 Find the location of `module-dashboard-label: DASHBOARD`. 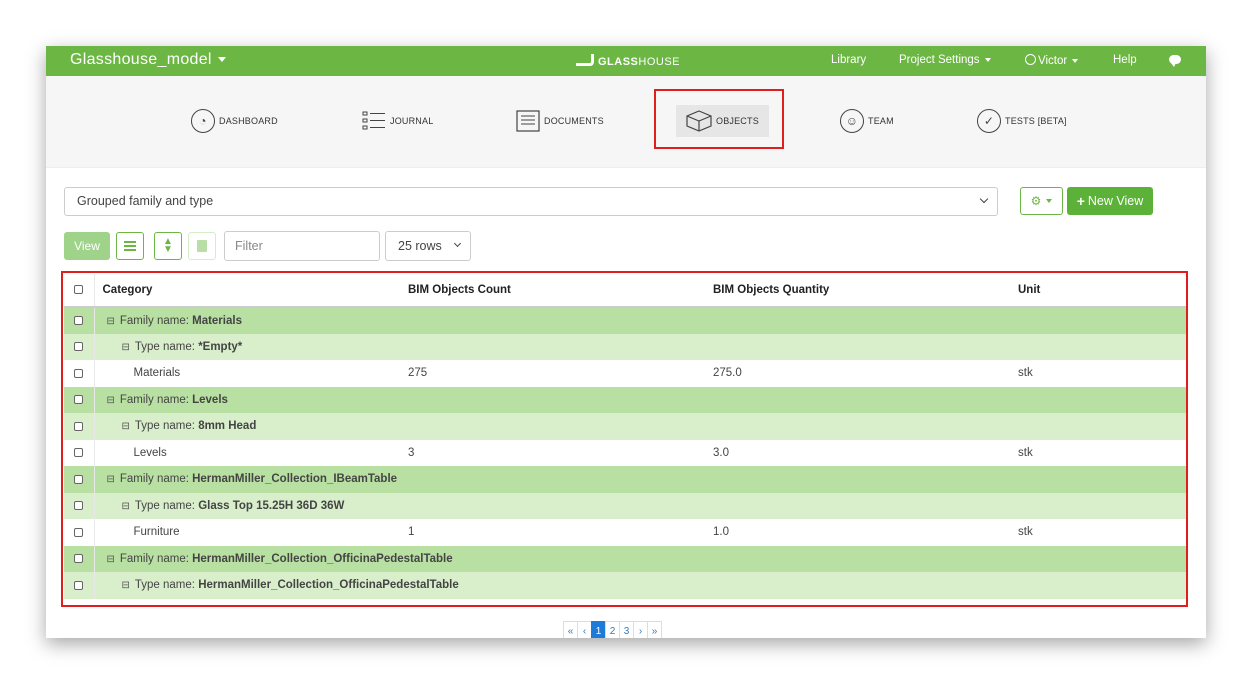

module-dashboard-label: DASHBOARD is located at coordinates (248, 121).